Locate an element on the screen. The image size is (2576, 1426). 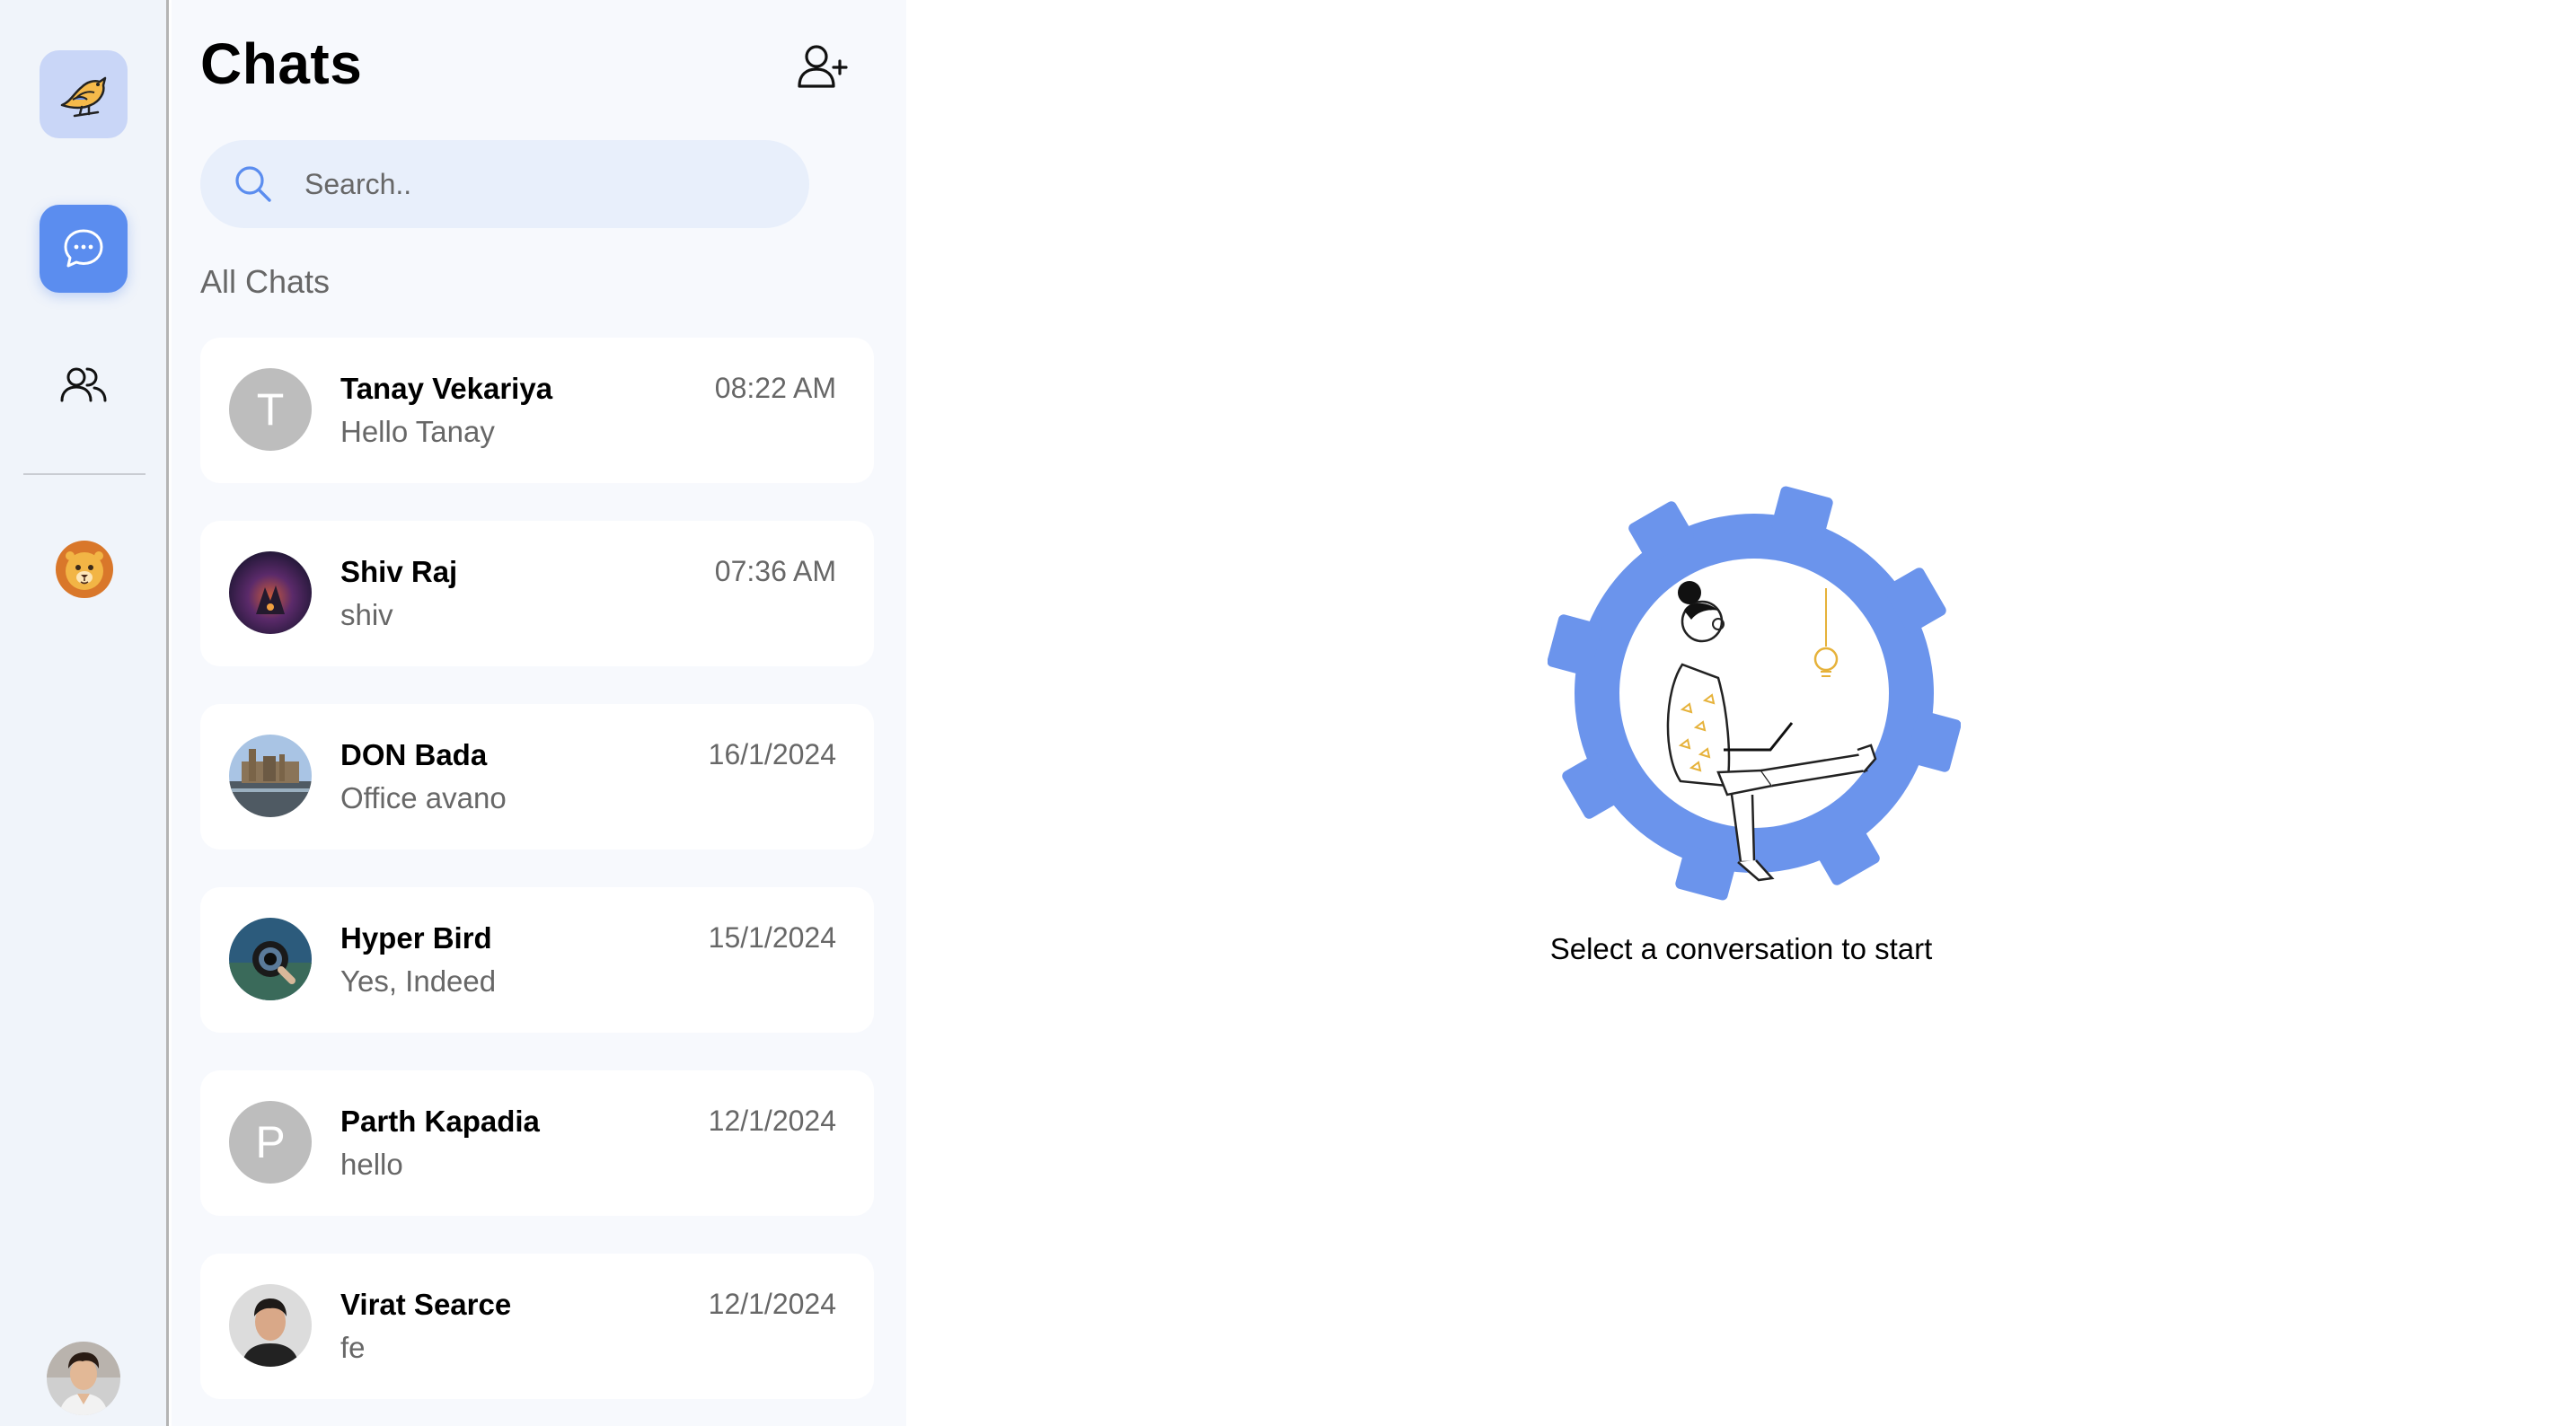
empty-state-illustration is located at coordinates (1754, 693).